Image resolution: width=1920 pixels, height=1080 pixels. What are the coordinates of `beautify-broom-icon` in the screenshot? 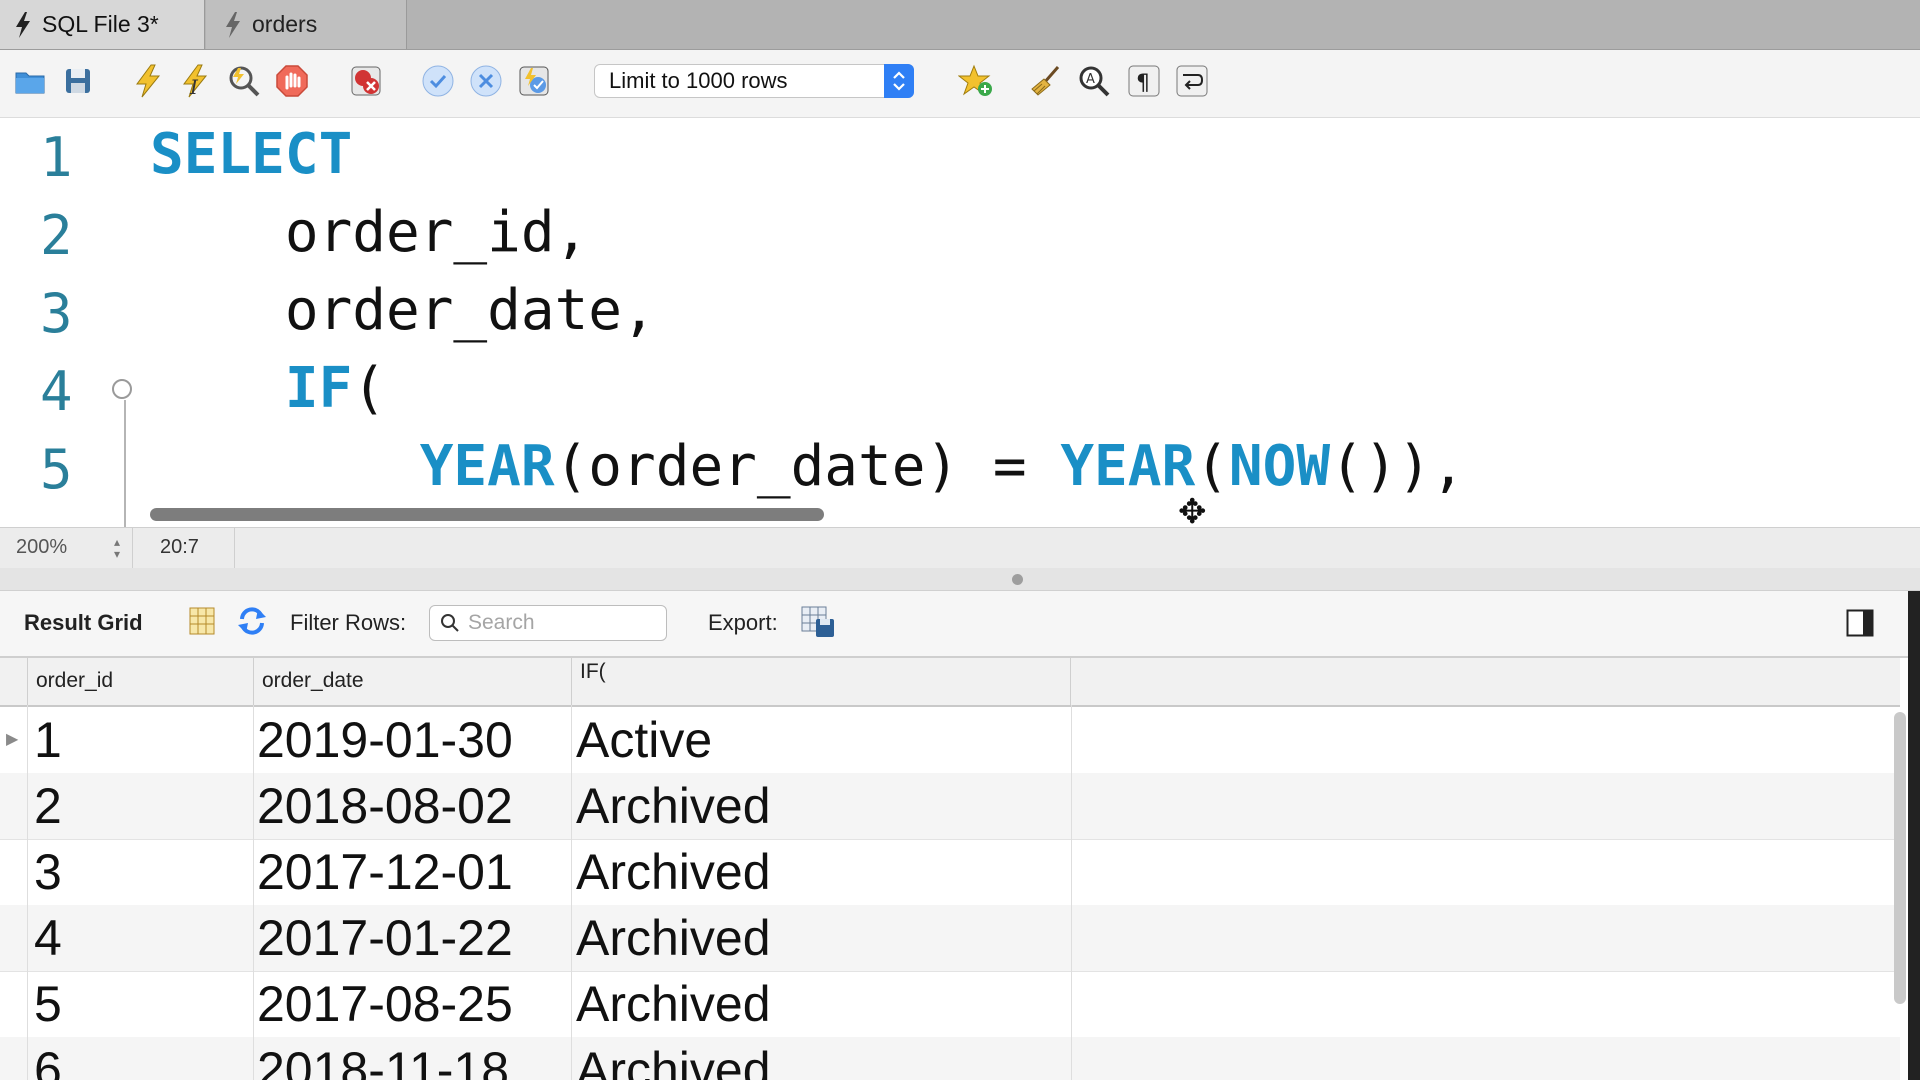 It's located at (1046, 81).